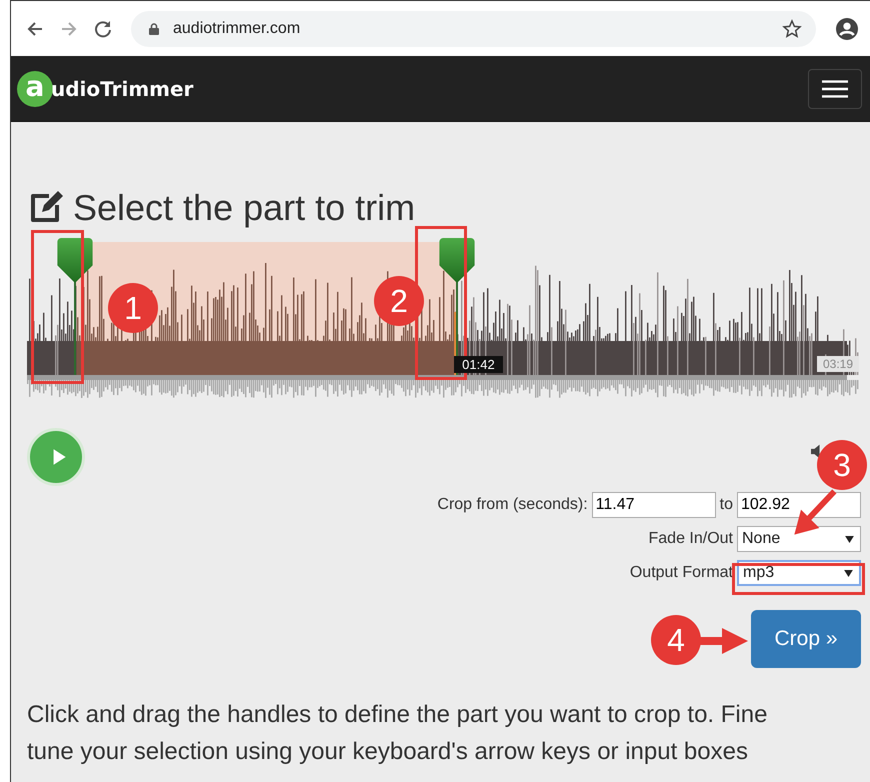  What do you see at coordinates (806, 639) in the screenshot?
I see `crop-button: Crop »` at bounding box center [806, 639].